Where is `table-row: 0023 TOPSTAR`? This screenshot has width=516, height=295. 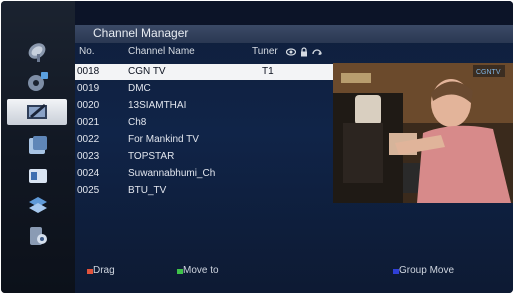
table-row: 0023 TOPSTAR is located at coordinates (204, 157).